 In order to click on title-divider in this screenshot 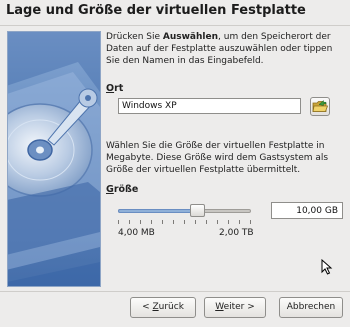, I will do `click(175, 25)`.